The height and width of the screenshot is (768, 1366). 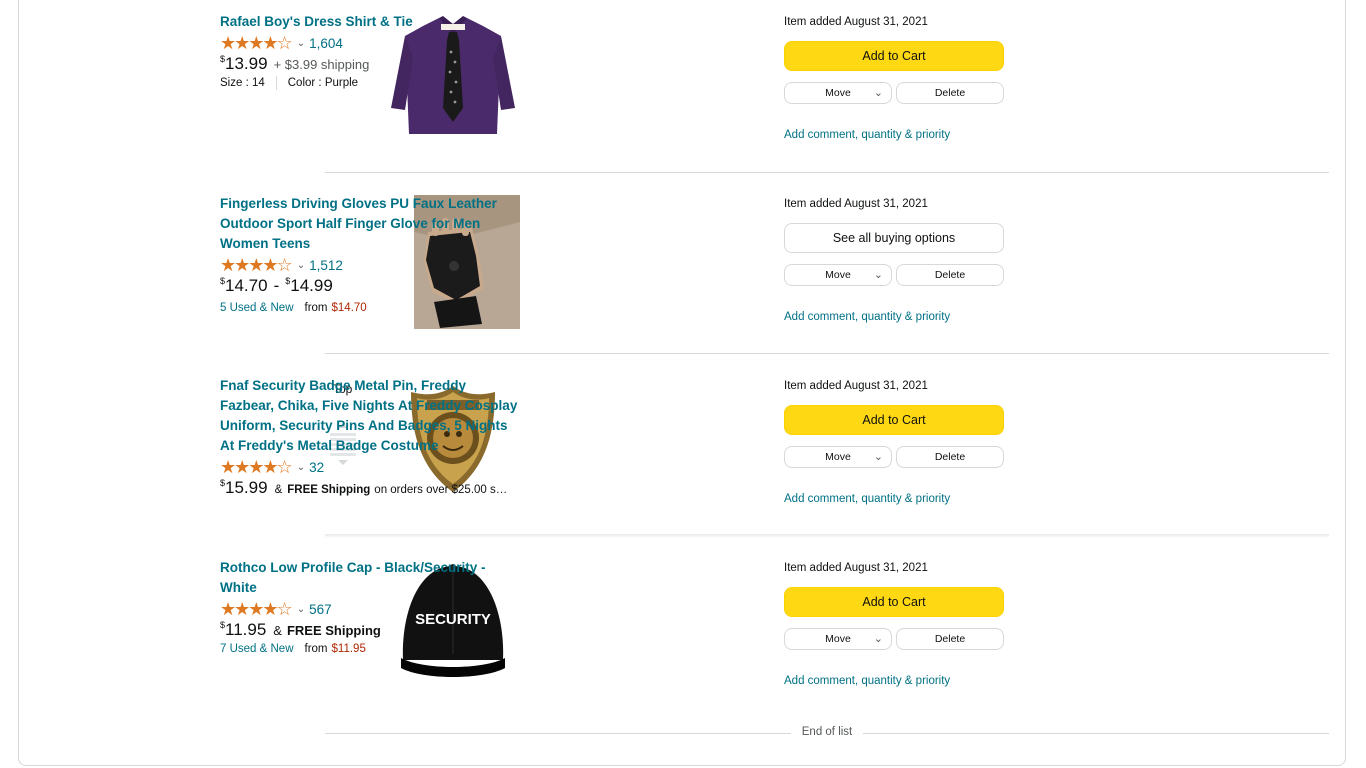 I want to click on price-value: 13.99, so click(x=246, y=63).